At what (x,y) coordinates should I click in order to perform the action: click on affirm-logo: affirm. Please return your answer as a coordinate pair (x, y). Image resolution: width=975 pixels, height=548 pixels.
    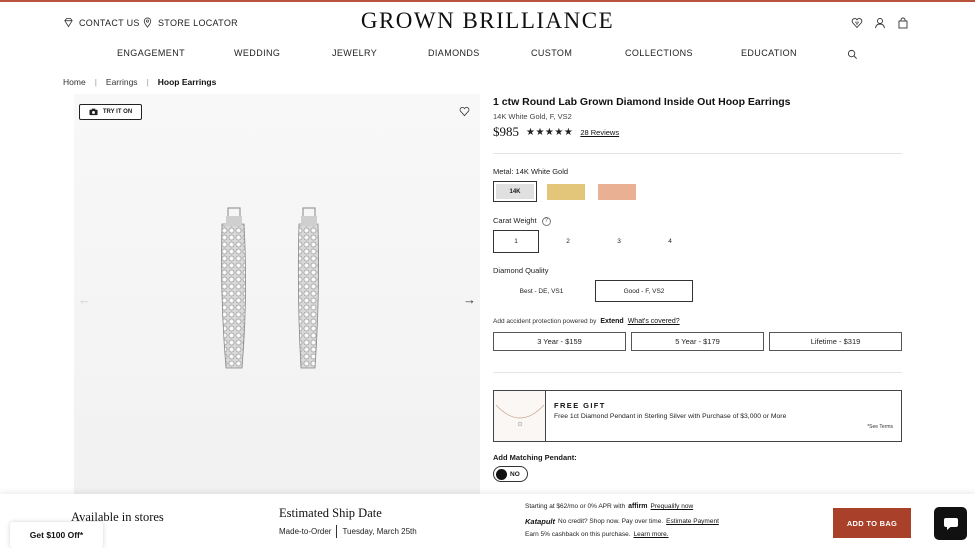
    Looking at the image, I should click on (638, 506).